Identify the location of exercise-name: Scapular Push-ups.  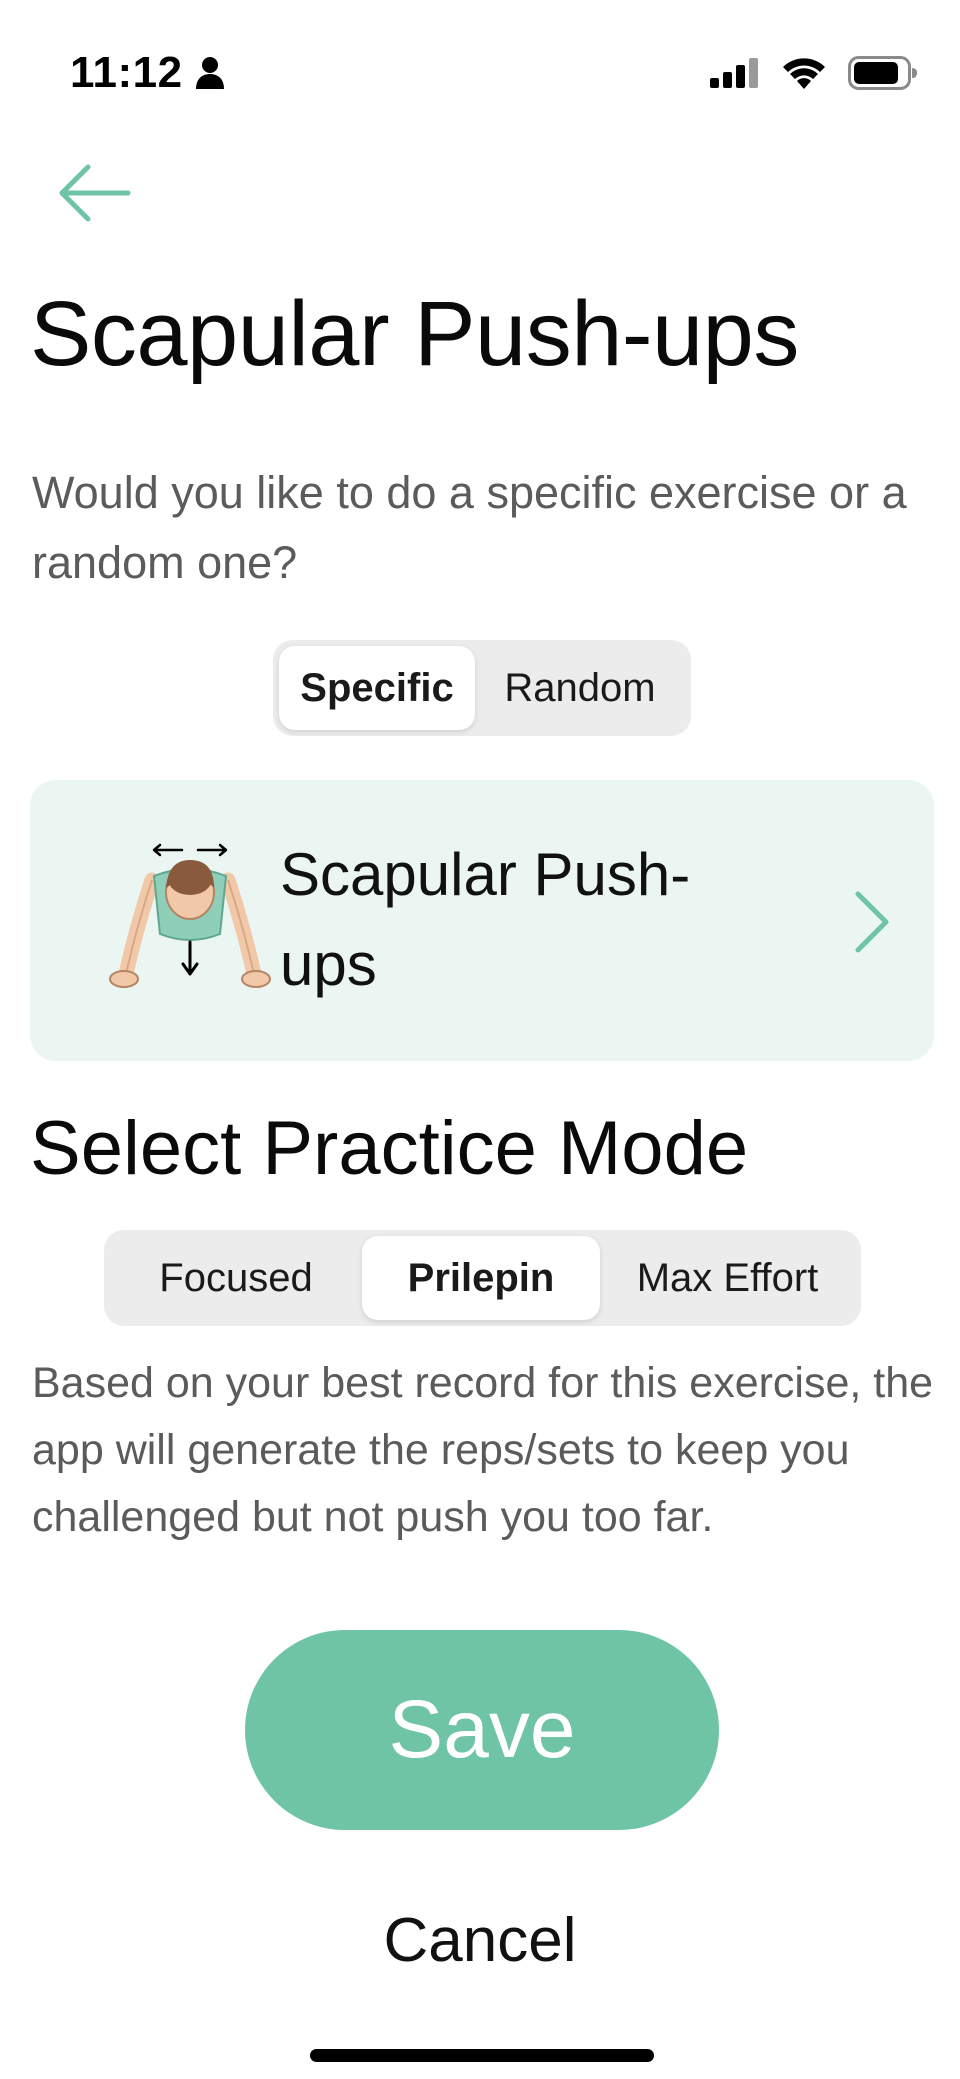
(485, 919).